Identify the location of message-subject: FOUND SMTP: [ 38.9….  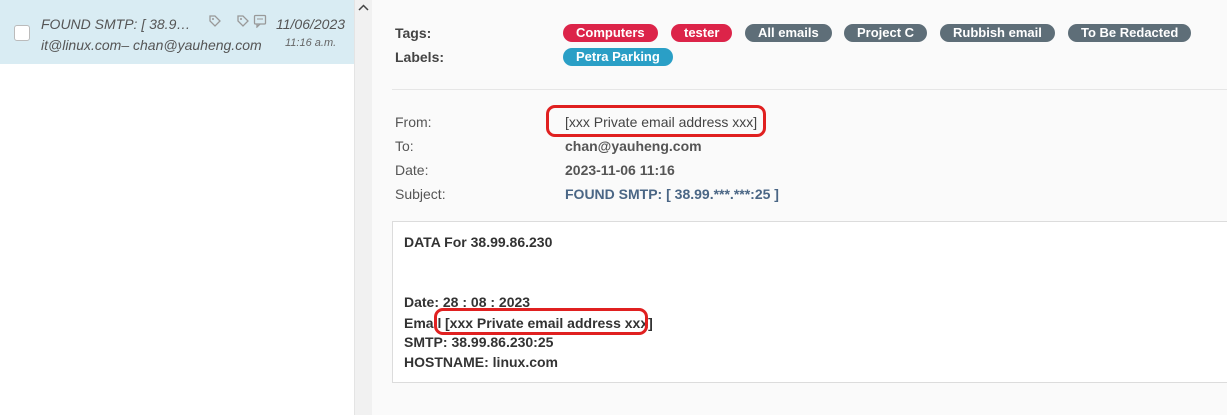
(116, 24).